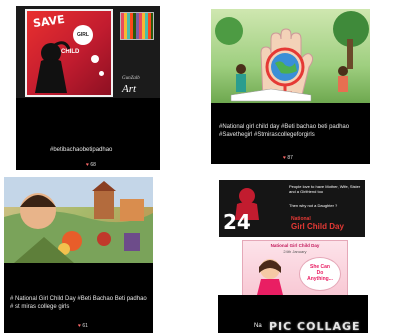 Image resolution: width=395 pixels, height=333 pixels. Describe the element at coordinates (237, 222) in the screenshot. I see `poster-number: 24` at that location.